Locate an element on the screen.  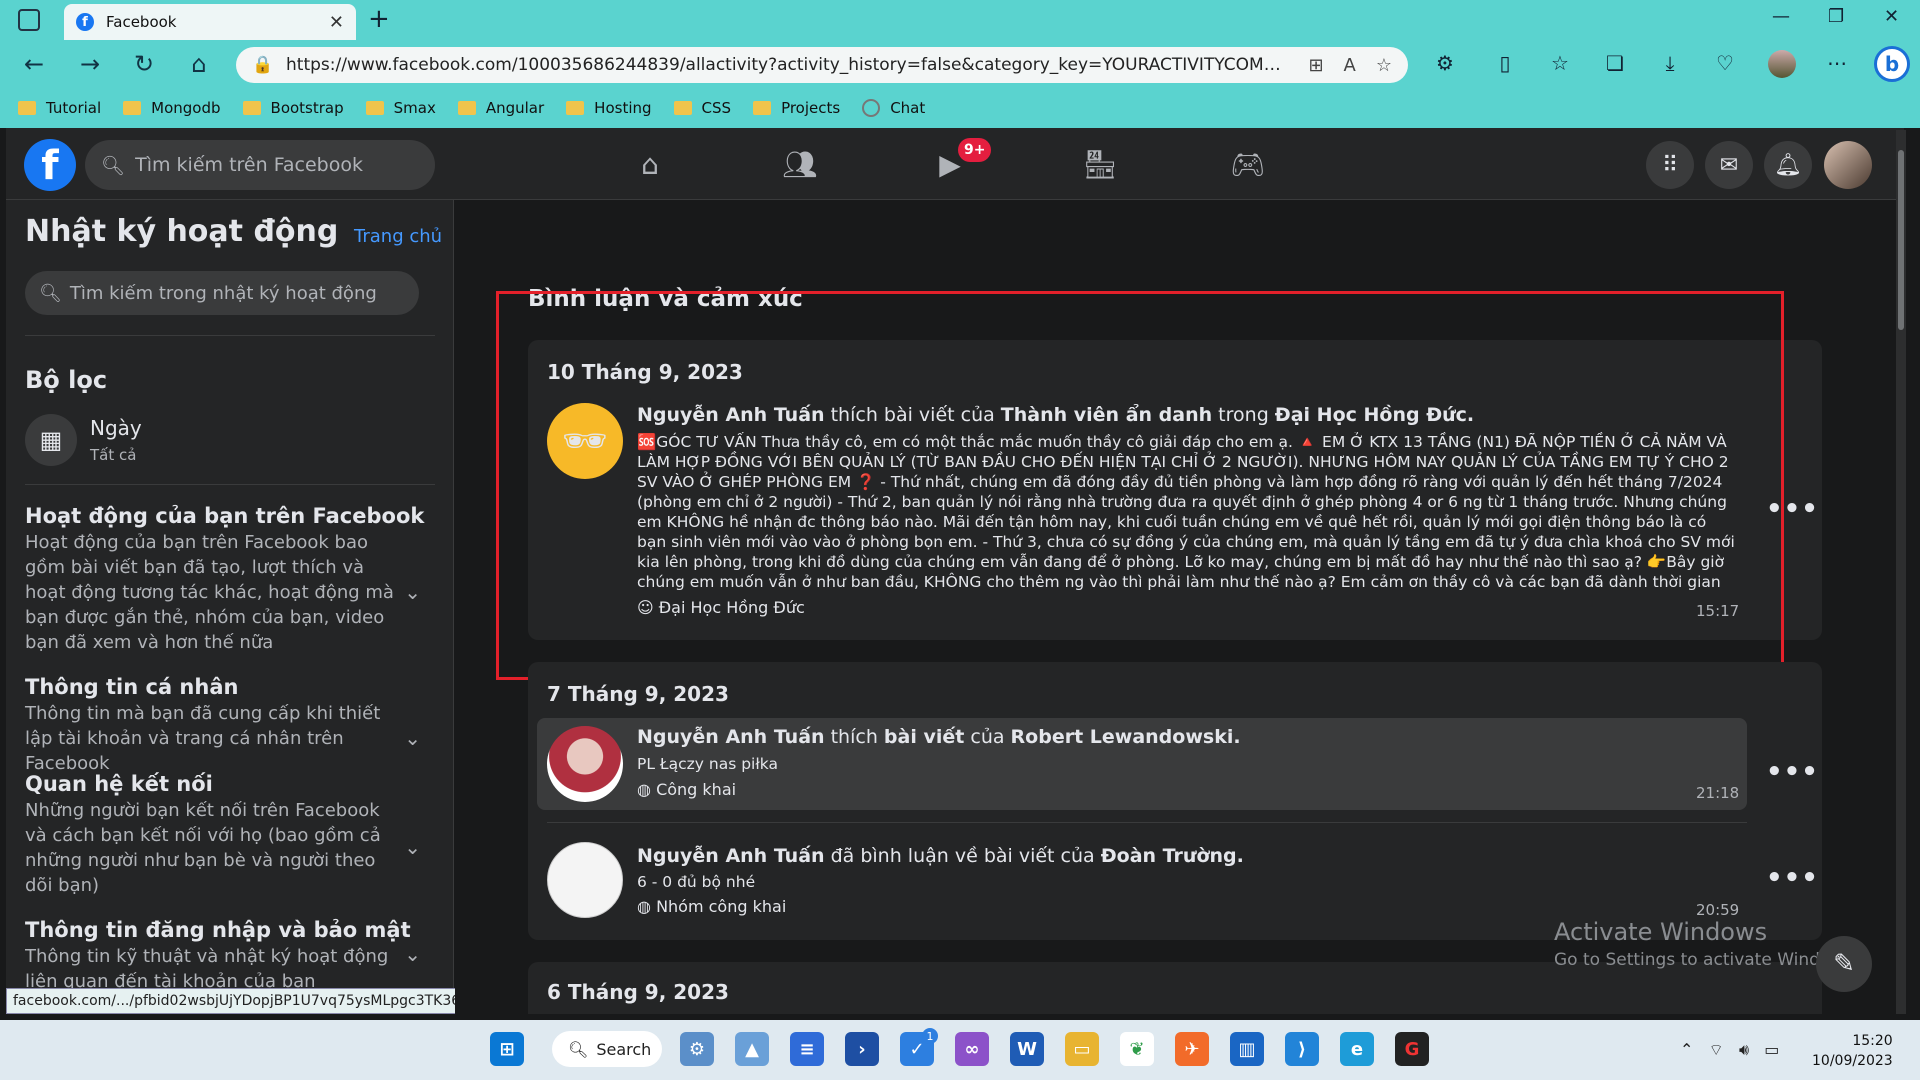
trello-icon: ▥ is located at coordinates (1247, 1049).